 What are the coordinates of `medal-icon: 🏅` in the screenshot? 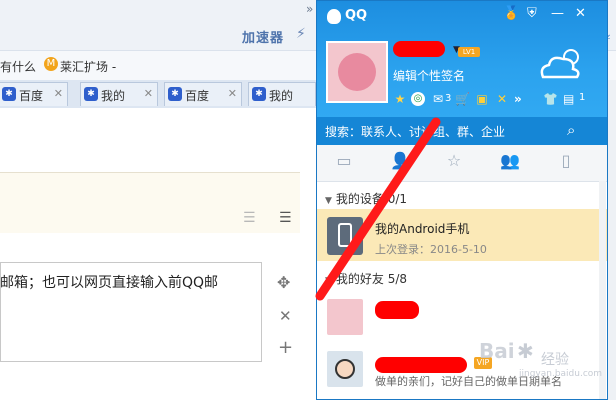 It's located at (511, 13).